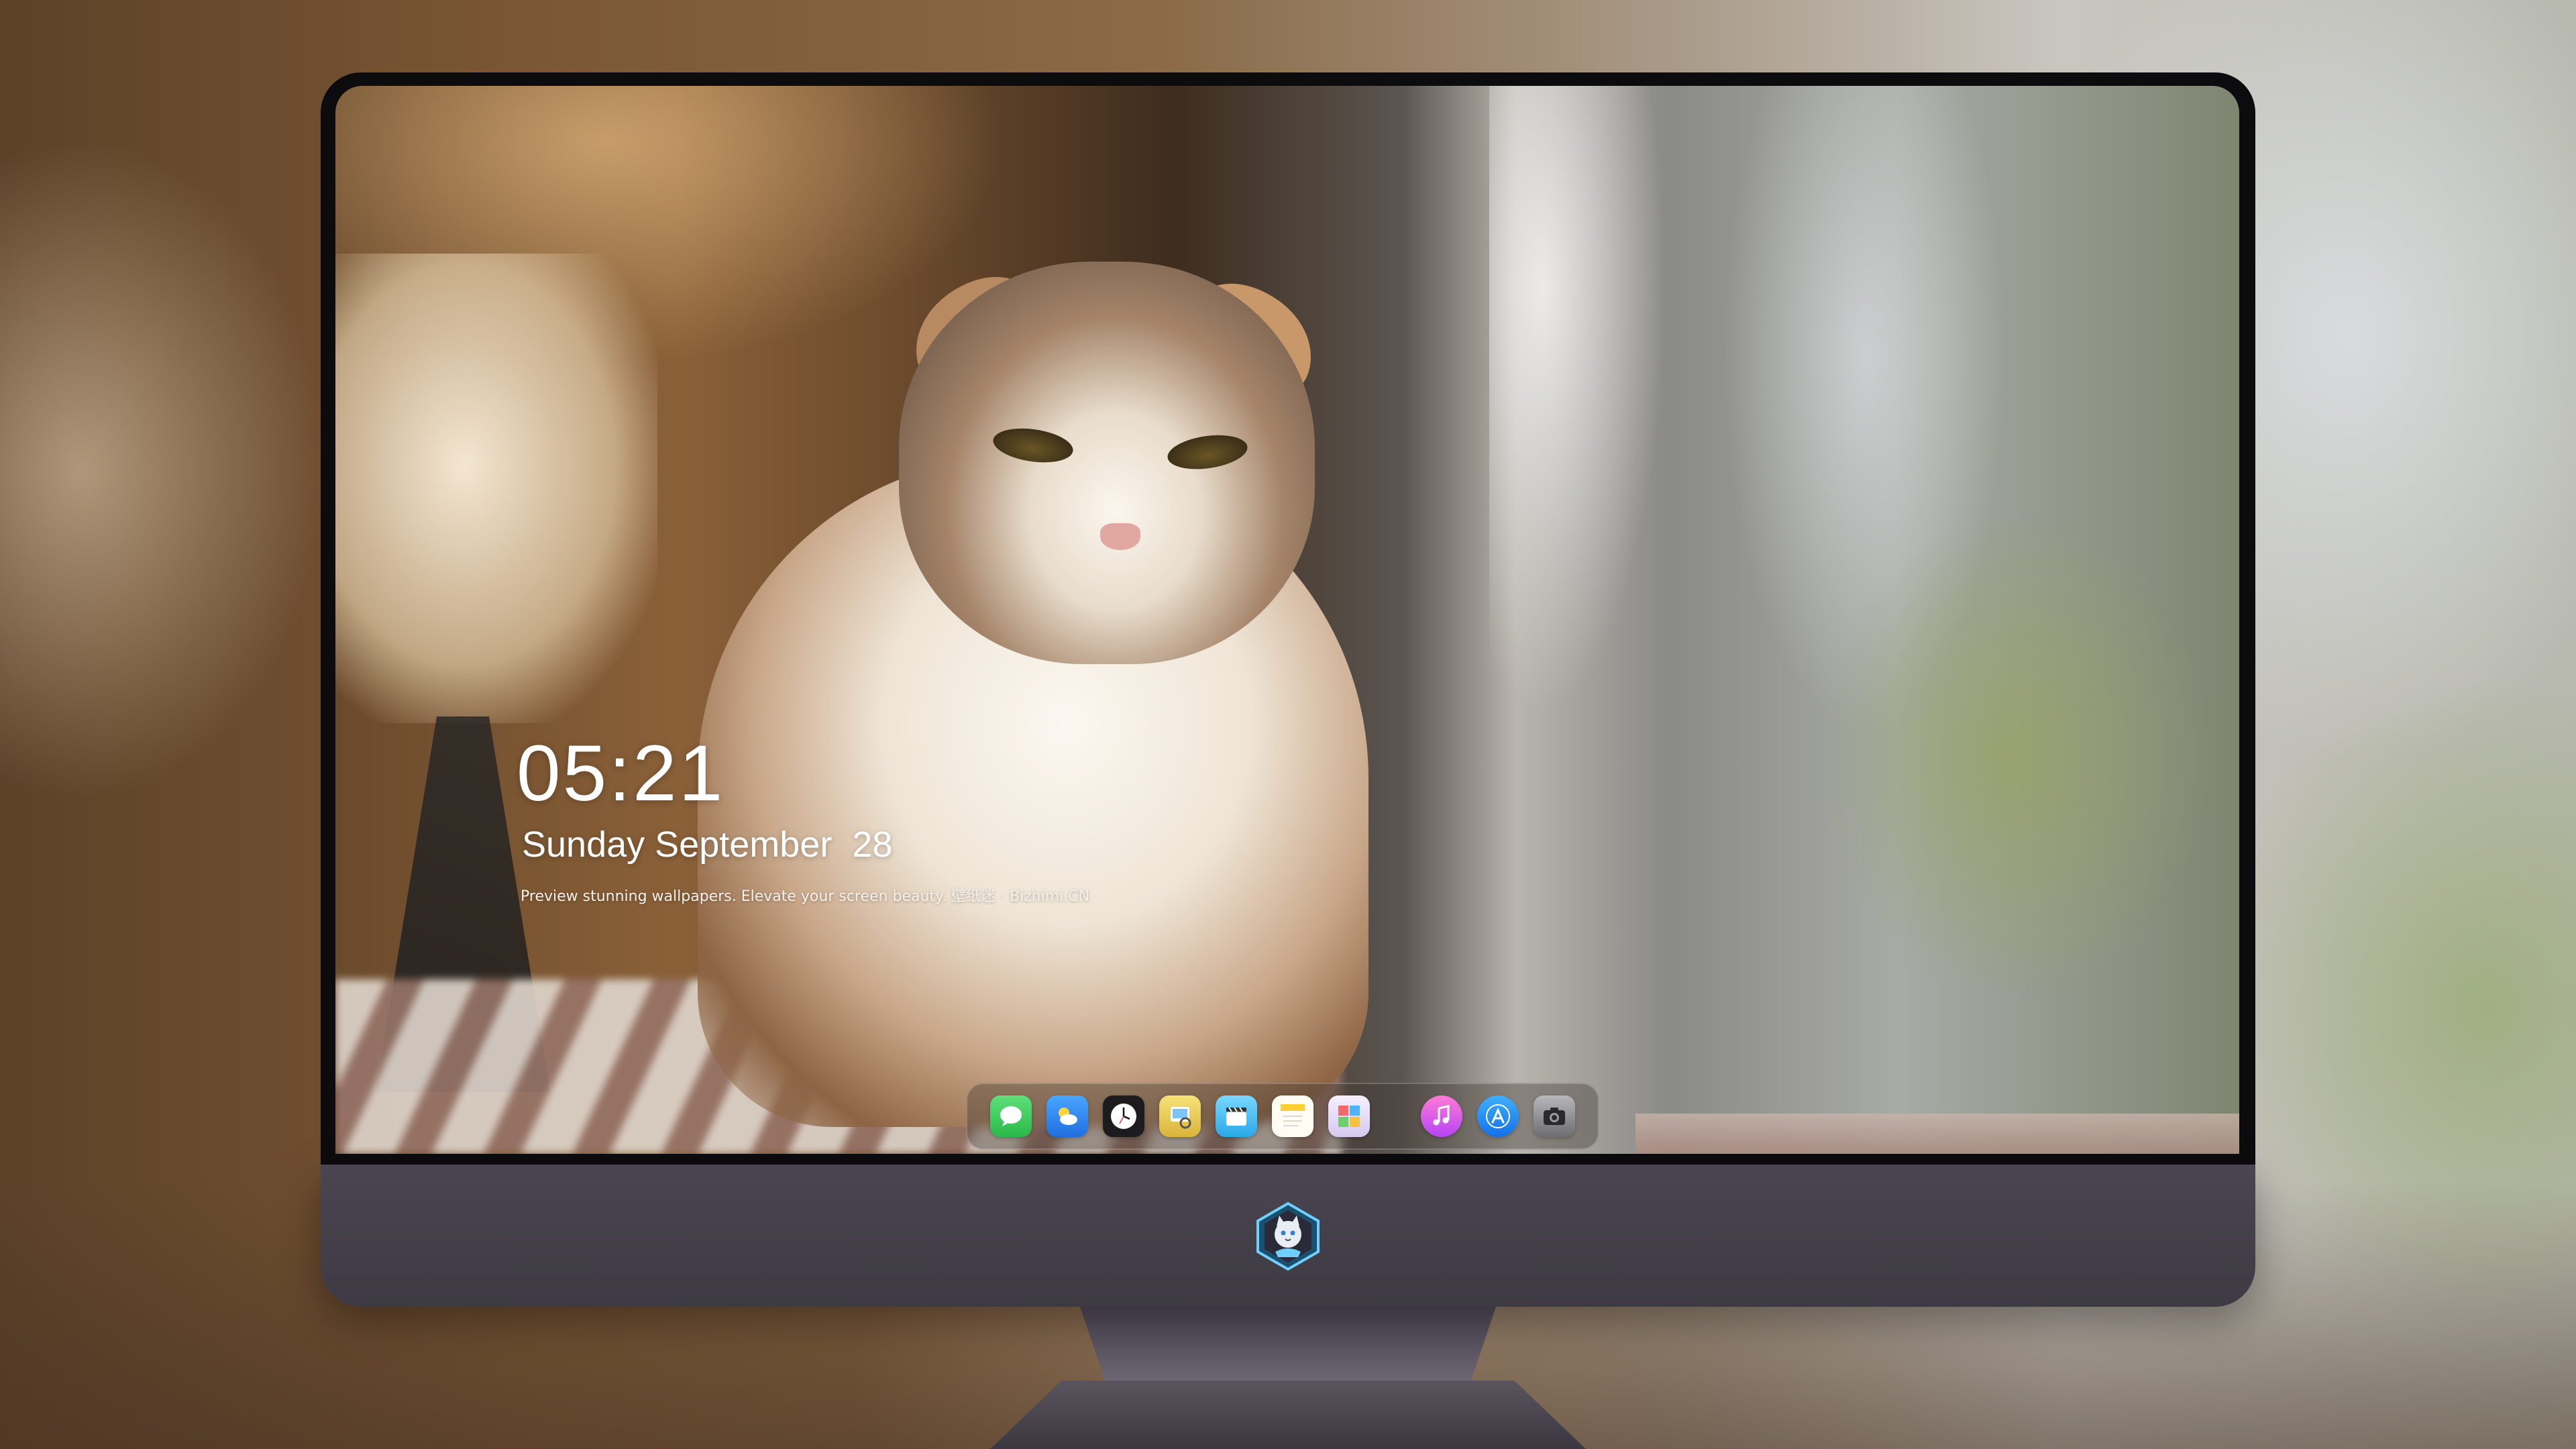  What do you see at coordinates (1288, 1236) in the screenshot?
I see `cat-mascot-logo` at bounding box center [1288, 1236].